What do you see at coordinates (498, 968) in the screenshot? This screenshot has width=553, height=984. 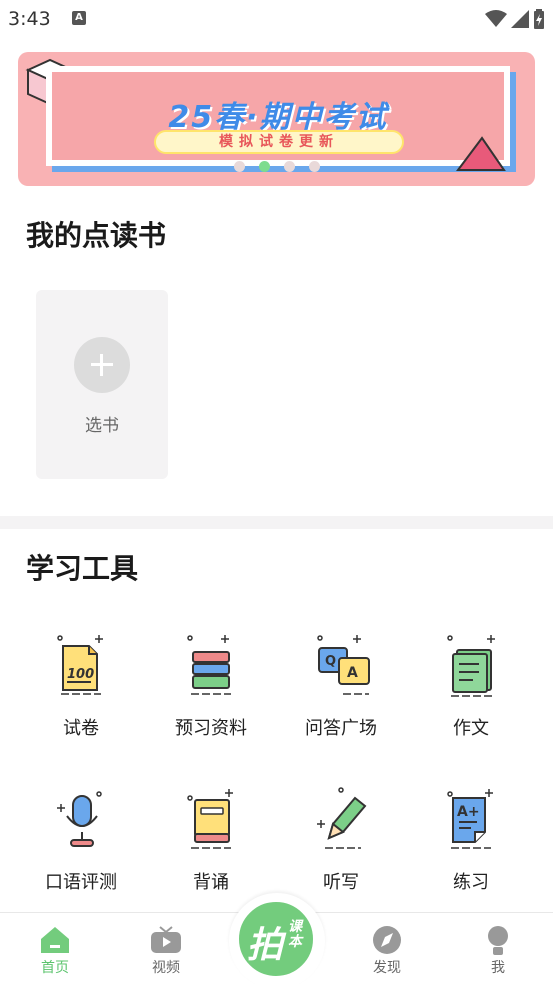 I see `nav-label: 我` at bounding box center [498, 968].